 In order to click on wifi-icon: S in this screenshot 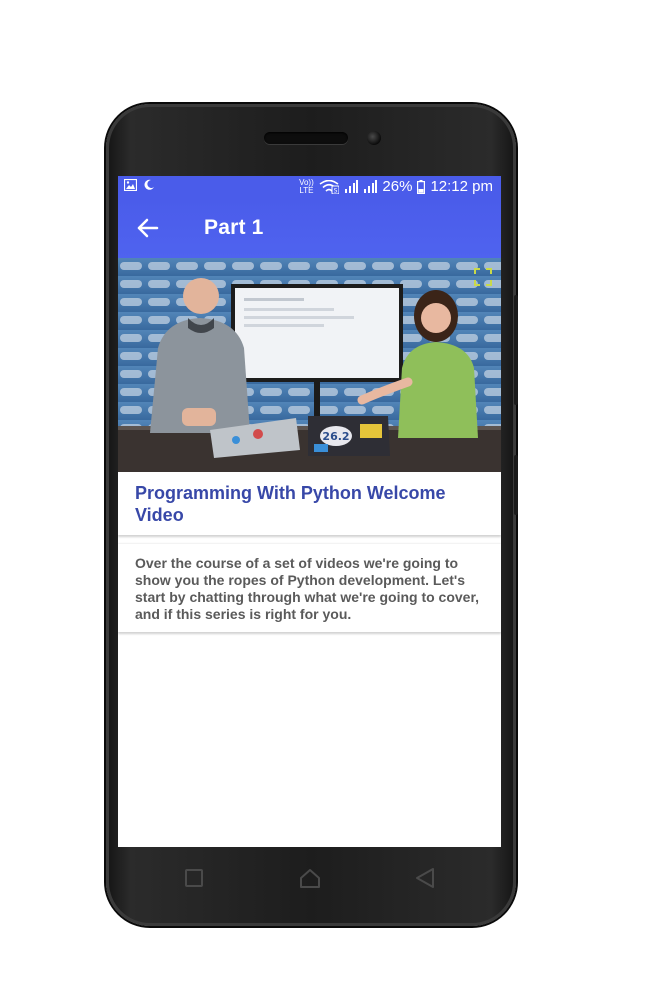, I will do `click(329, 186)`.